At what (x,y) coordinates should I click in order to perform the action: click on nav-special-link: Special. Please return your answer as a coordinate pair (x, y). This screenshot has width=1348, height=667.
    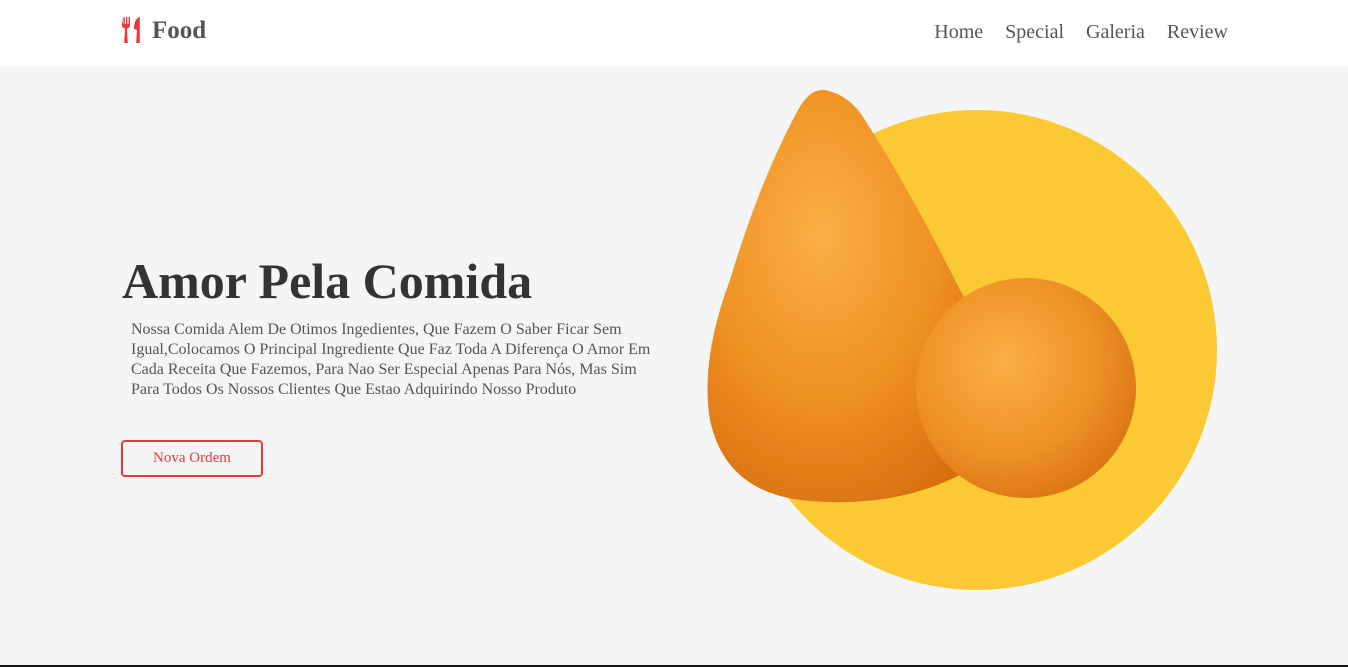
    Looking at the image, I should click on (1034, 32).